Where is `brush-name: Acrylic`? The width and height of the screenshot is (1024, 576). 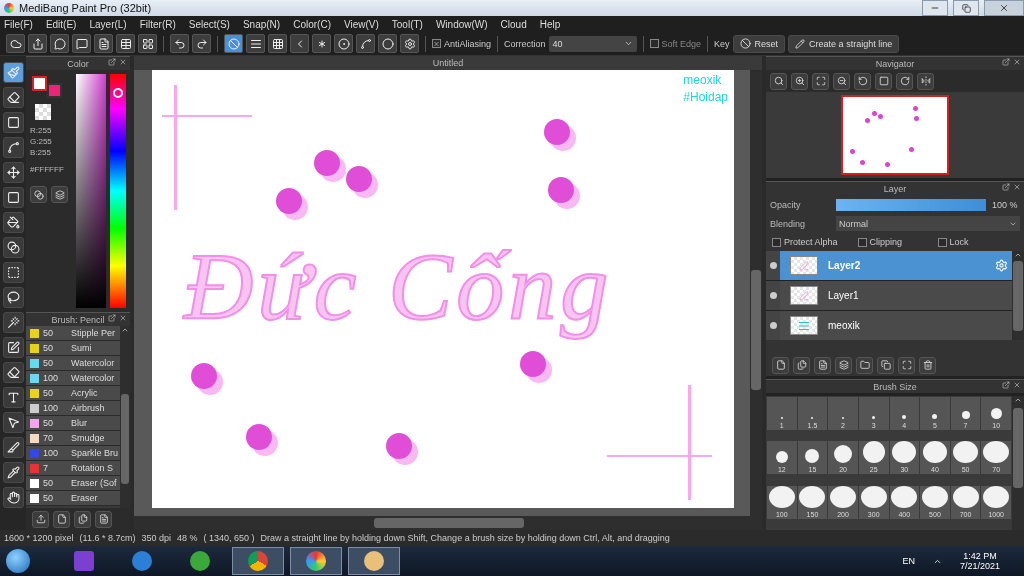 brush-name: Acrylic is located at coordinates (84, 393).